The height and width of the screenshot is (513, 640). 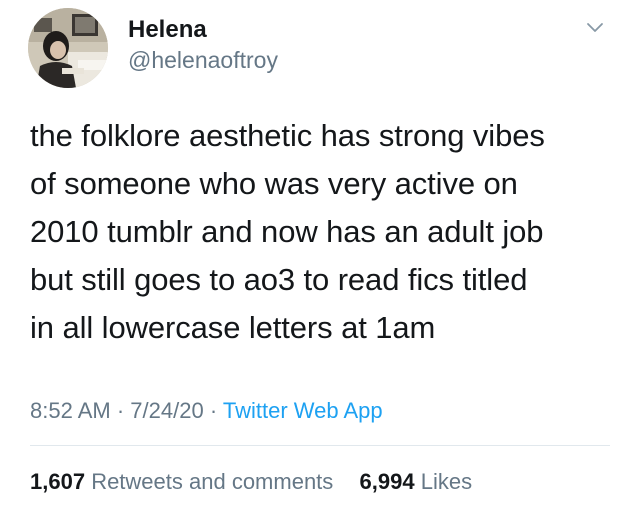 What do you see at coordinates (70, 410) in the screenshot?
I see `tweet-time: 8:52 AM` at bounding box center [70, 410].